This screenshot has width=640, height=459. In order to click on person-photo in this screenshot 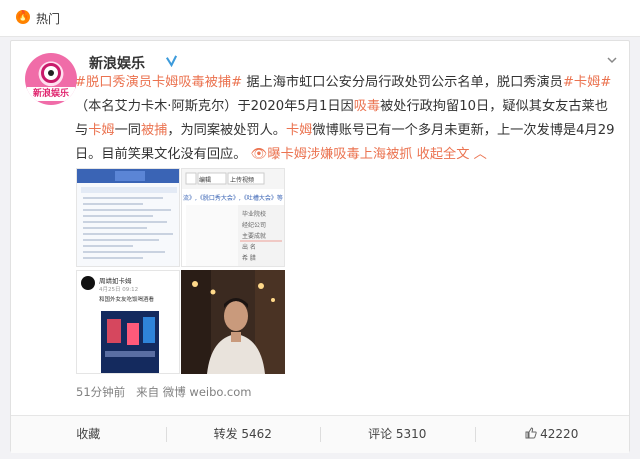, I will do `click(233, 322)`.